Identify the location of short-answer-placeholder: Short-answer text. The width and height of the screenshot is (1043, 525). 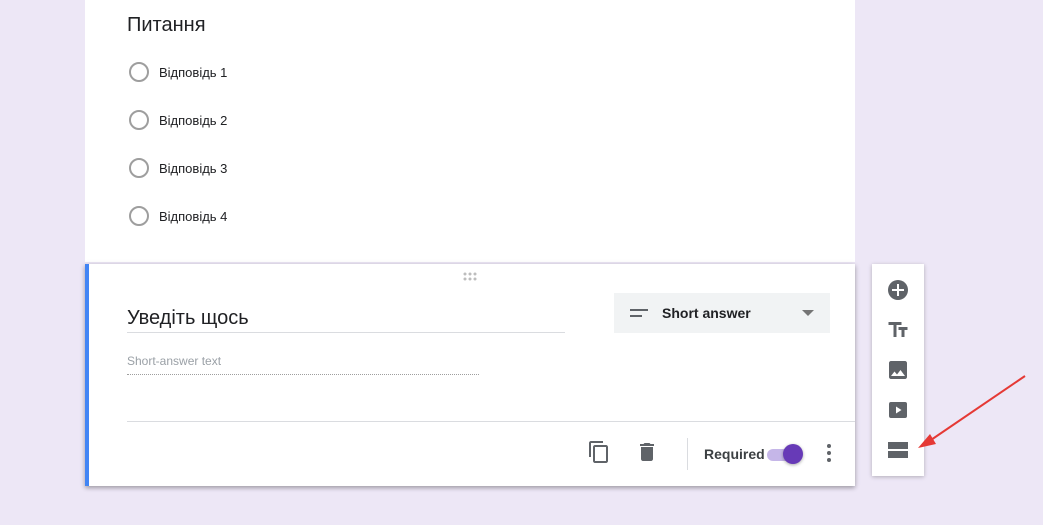
(303, 364).